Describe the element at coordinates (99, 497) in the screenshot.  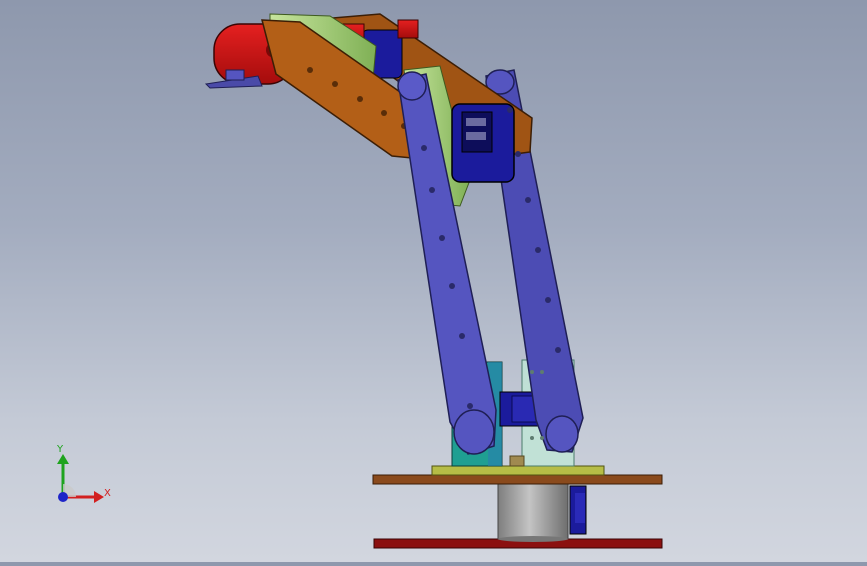
I see `x-axis-arrow` at that location.